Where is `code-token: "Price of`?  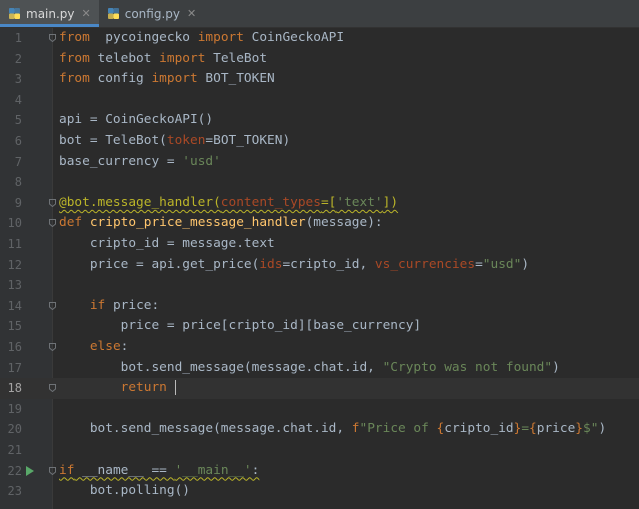
code-token: "Price of is located at coordinates (398, 429).